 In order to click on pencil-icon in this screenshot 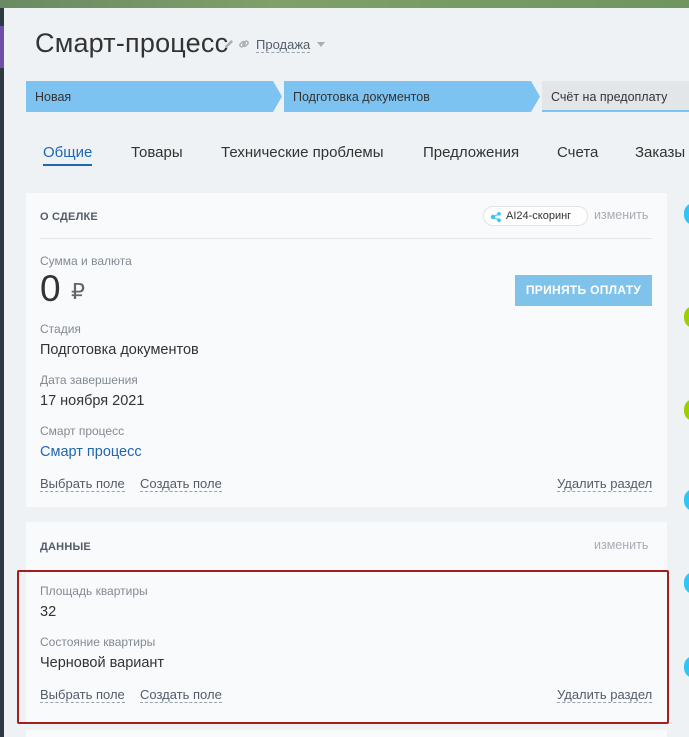, I will do `click(229, 44)`.